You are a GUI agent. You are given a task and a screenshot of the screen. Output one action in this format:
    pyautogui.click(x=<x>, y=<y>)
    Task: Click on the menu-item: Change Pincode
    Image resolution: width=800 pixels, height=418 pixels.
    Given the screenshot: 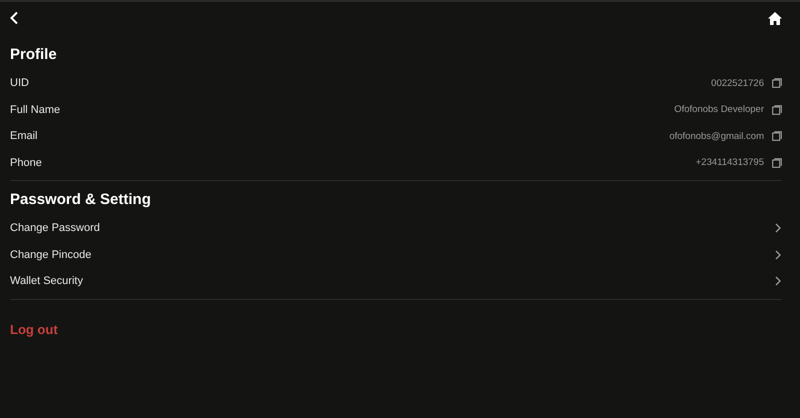 What is the action you would take?
    pyautogui.click(x=392, y=254)
    